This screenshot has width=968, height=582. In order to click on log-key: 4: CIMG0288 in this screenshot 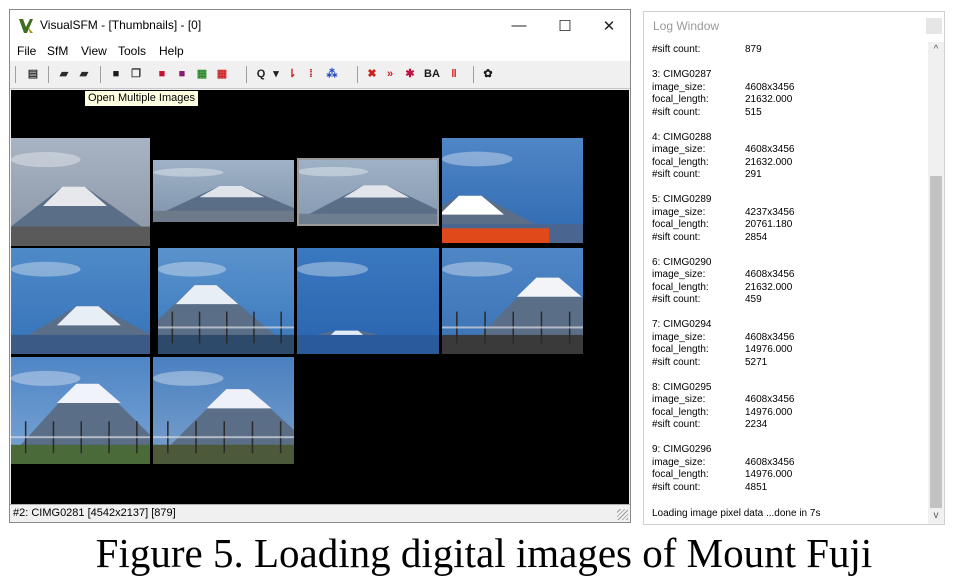, I will do `click(682, 137)`.